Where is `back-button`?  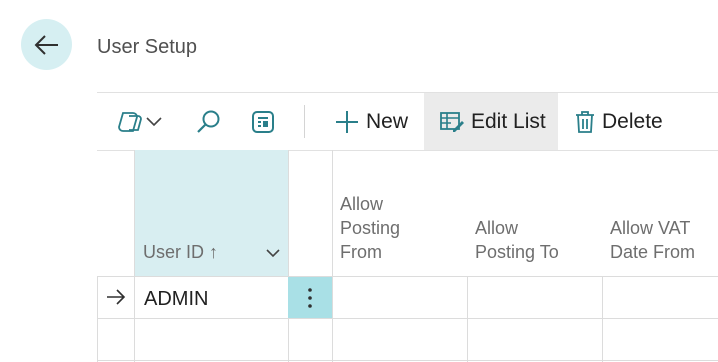
back-button is located at coordinates (46, 44).